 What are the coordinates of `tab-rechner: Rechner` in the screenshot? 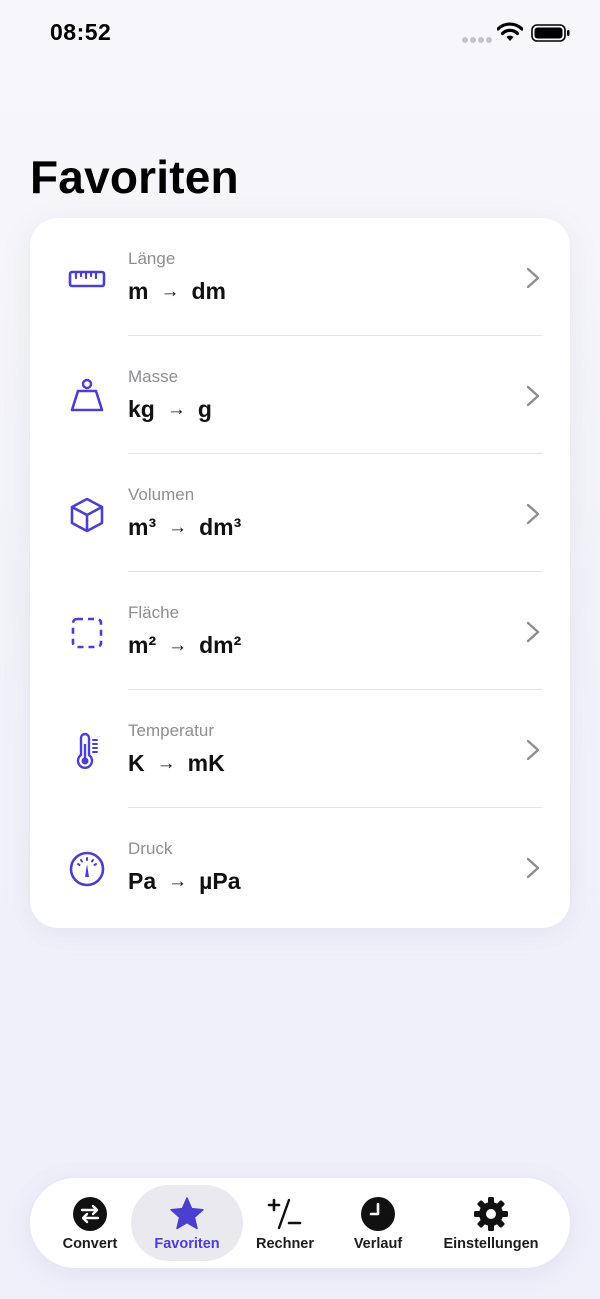 It's located at (285, 1223).